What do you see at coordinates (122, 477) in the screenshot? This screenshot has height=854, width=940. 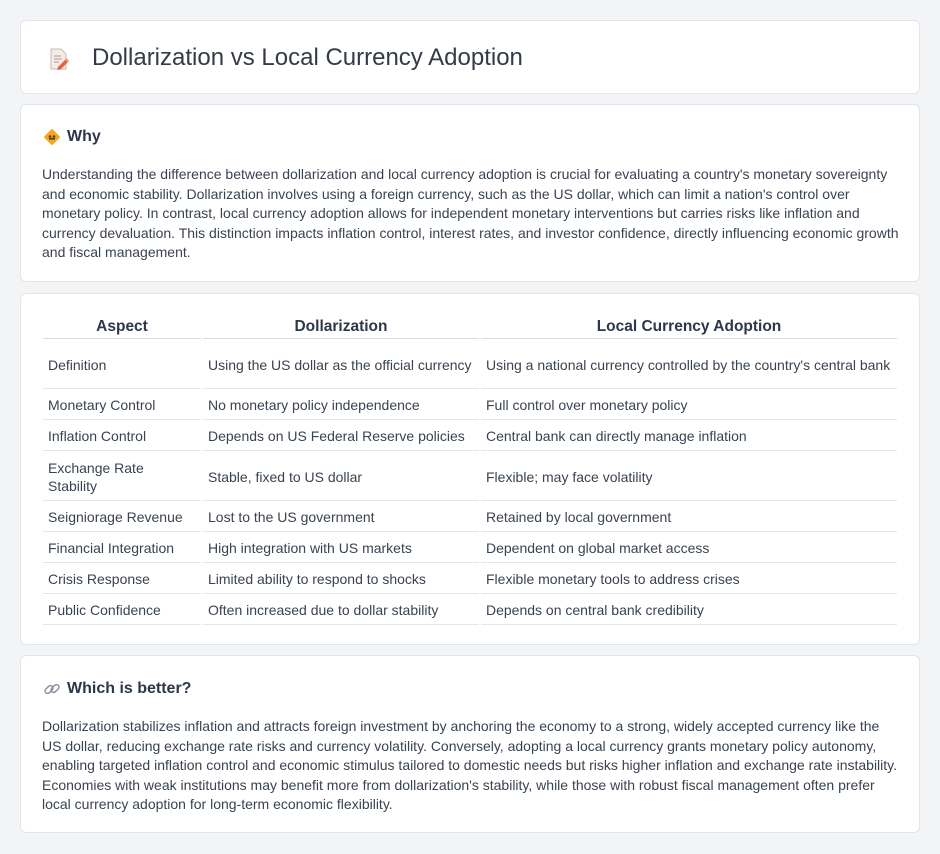 I see `row-aspect: Exchange Rate Stability` at bounding box center [122, 477].